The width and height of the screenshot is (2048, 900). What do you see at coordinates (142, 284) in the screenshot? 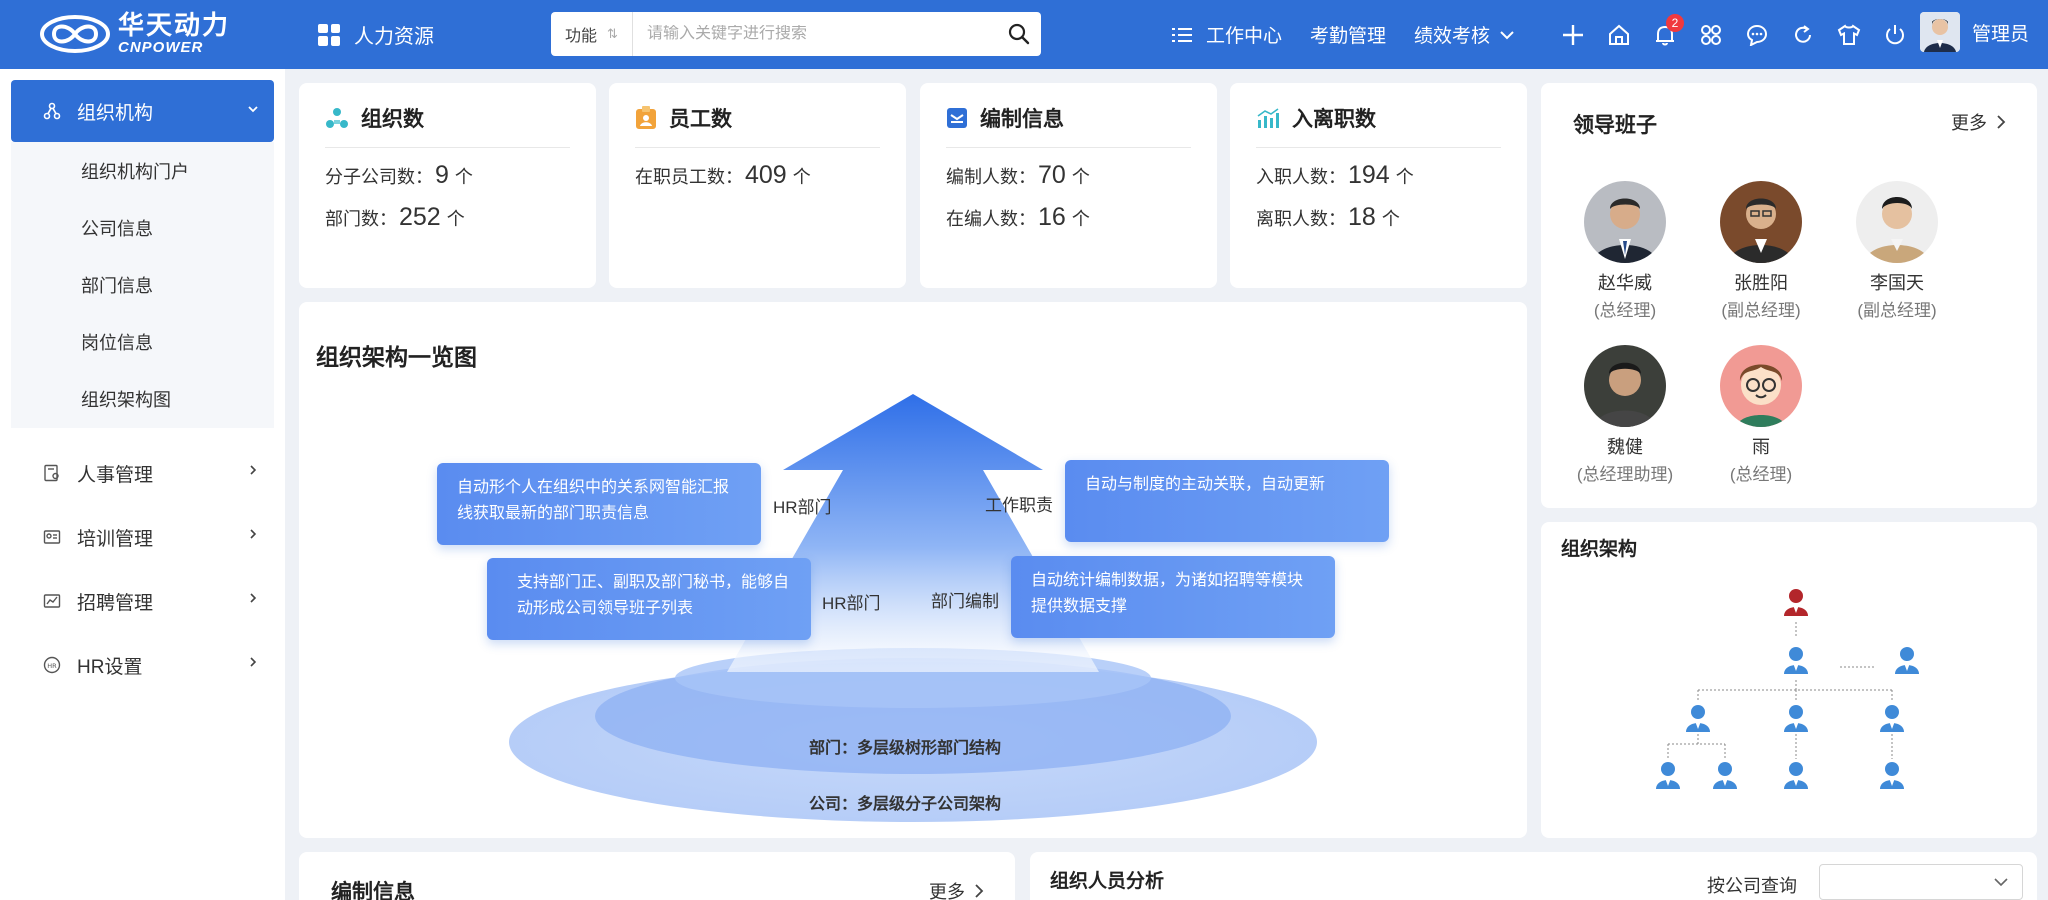
I see `submenu-dept-info: 部门信息` at bounding box center [142, 284].